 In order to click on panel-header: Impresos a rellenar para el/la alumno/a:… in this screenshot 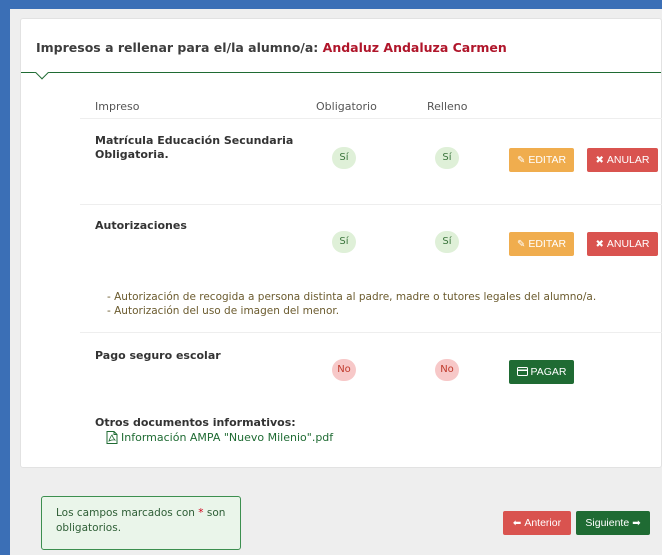, I will do `click(341, 46)`.